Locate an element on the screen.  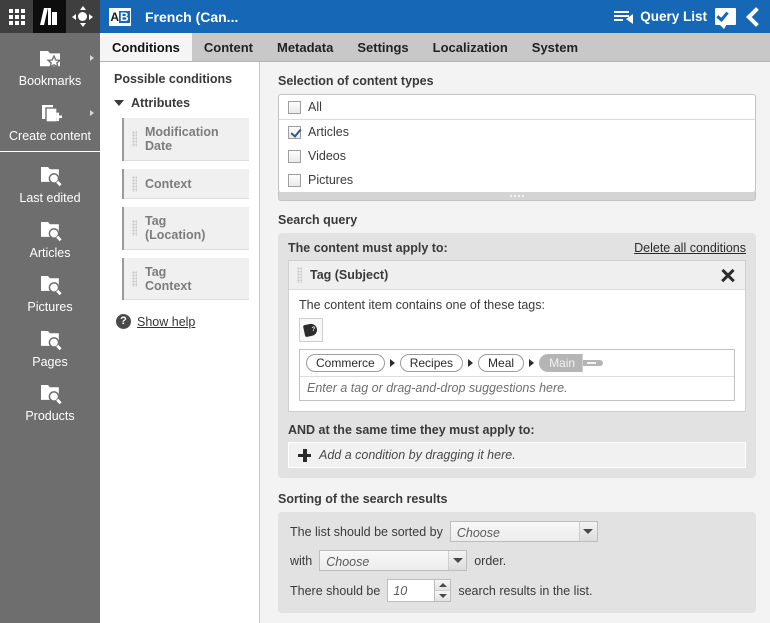
sidebar-item-products: Products is located at coordinates (50, 401).